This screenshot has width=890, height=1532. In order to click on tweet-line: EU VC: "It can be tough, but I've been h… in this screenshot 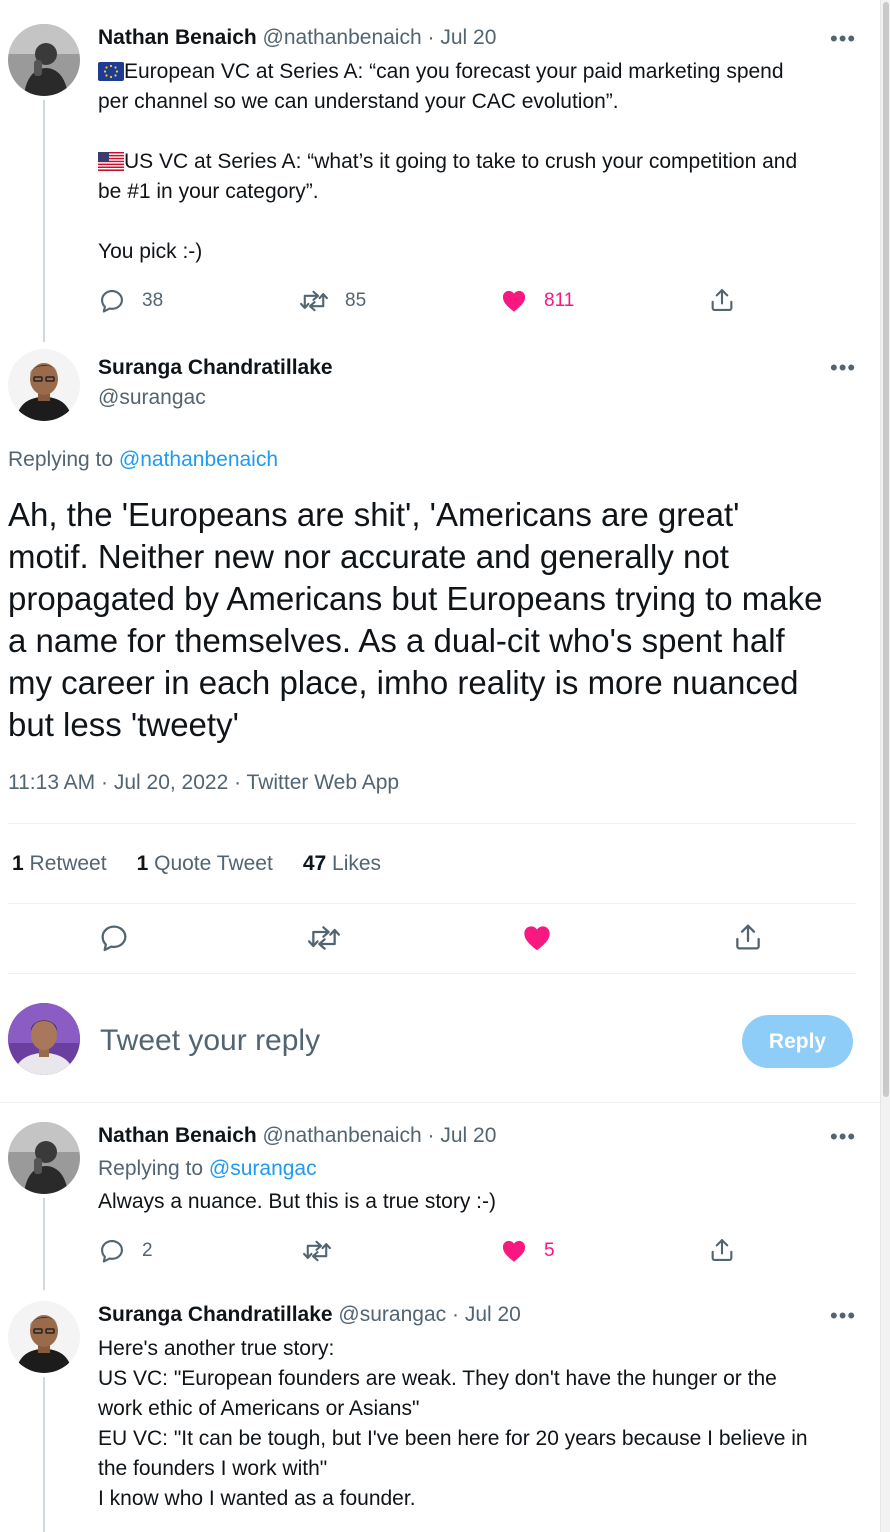, I will do `click(453, 1438)`.